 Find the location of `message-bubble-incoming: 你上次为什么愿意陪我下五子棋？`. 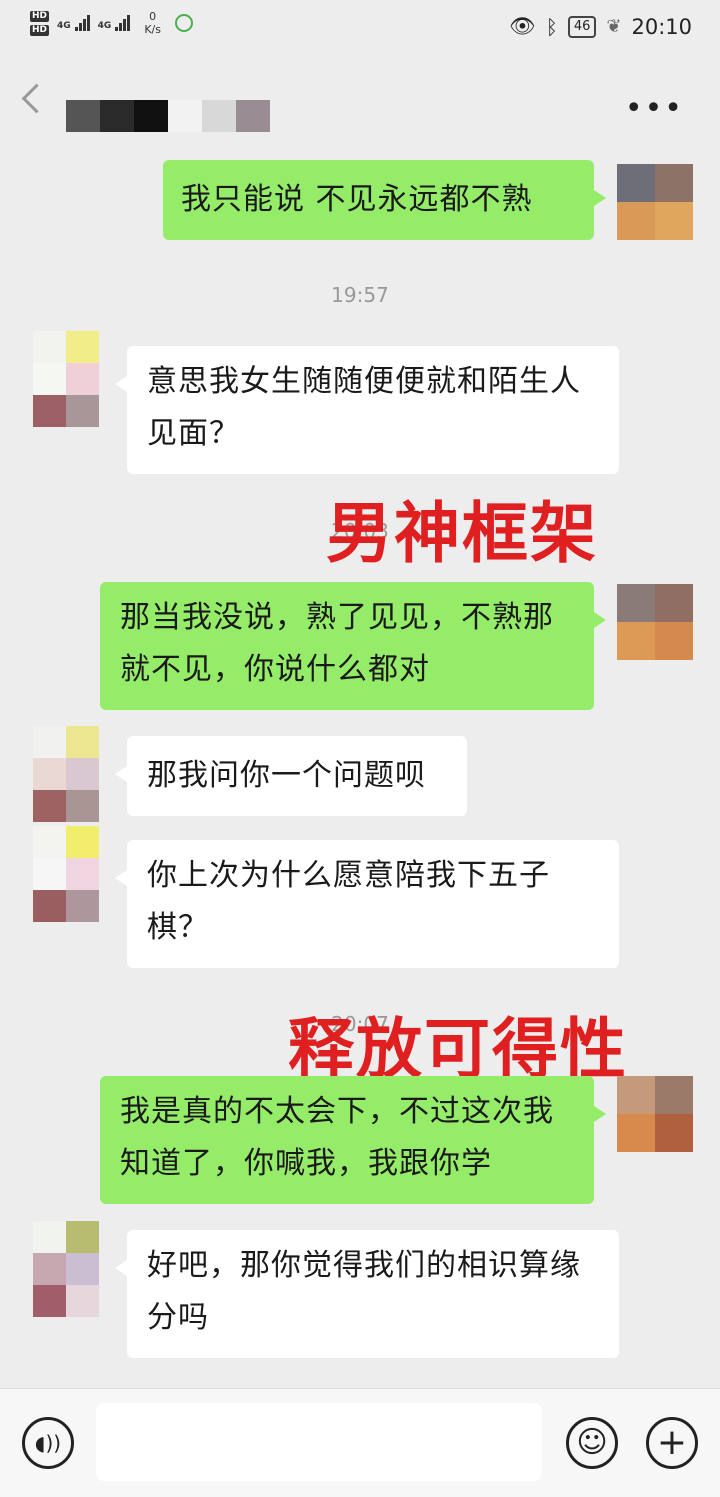

message-bubble-incoming: 你上次为什么愿意陪我下五子棋？ is located at coordinates (367, 904).